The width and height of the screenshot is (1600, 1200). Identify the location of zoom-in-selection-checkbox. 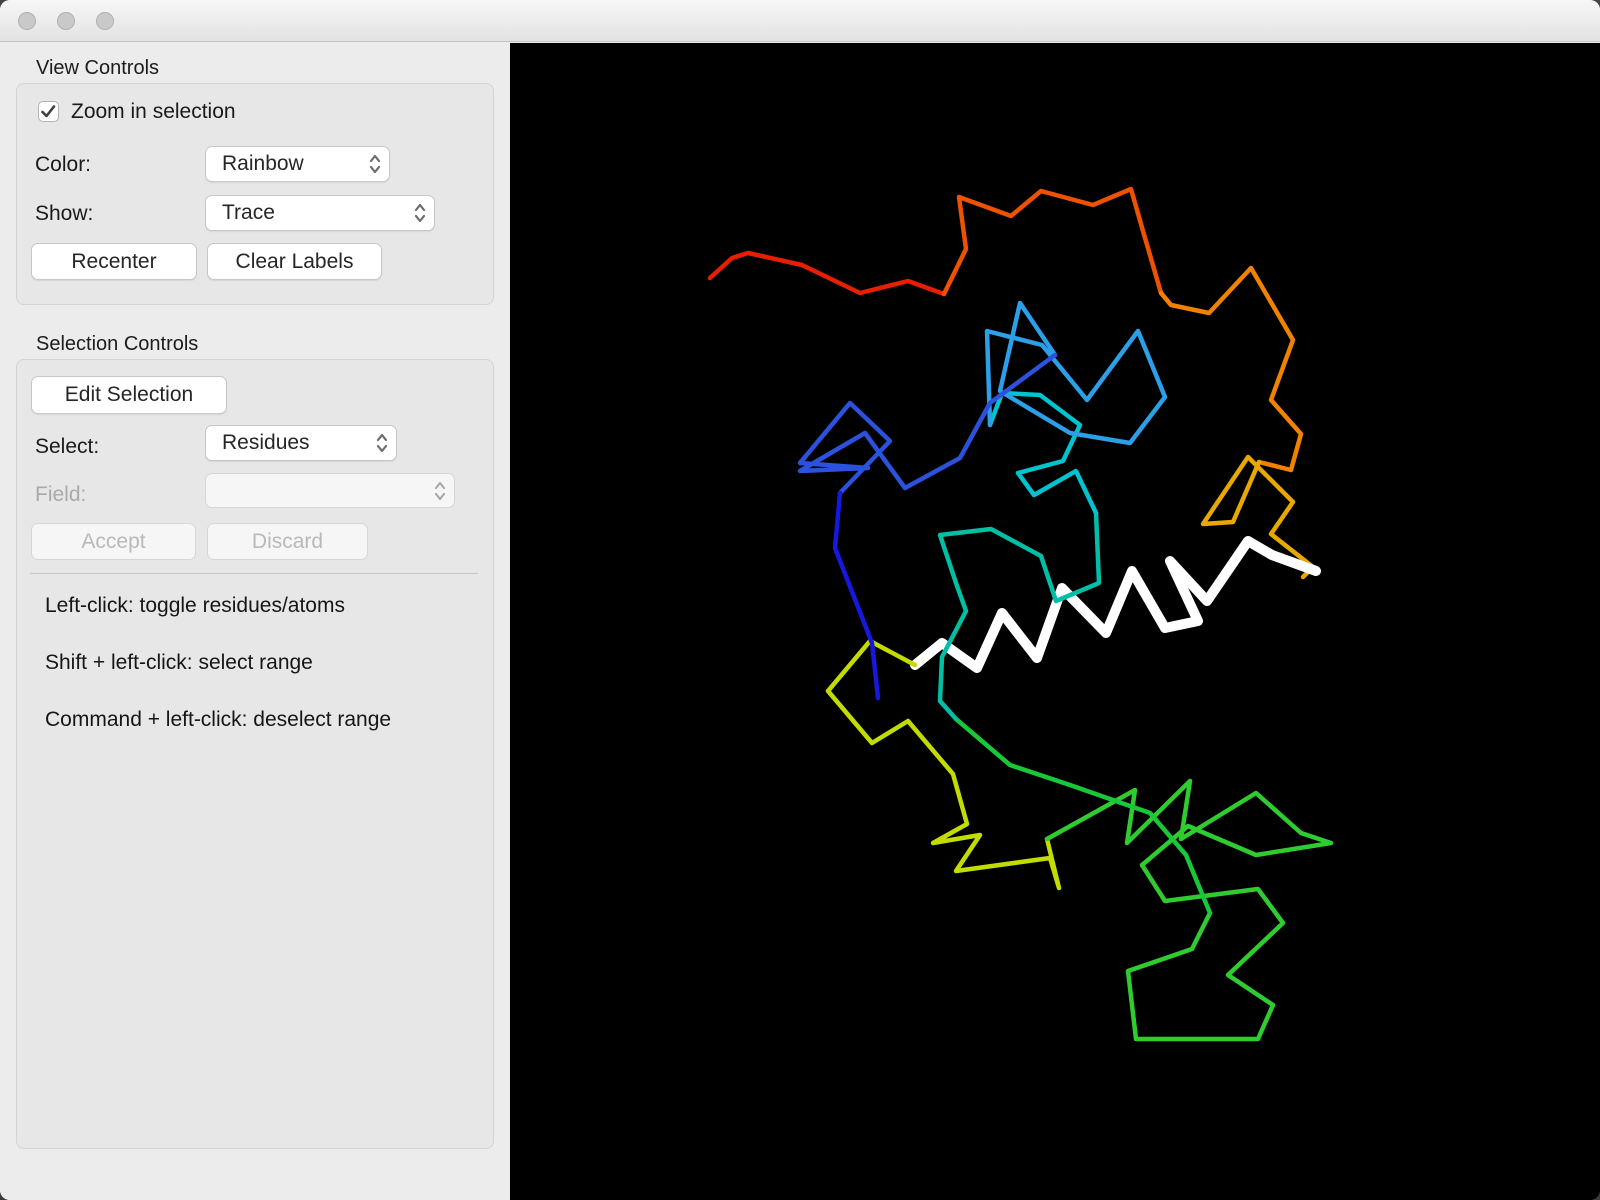
(48, 111).